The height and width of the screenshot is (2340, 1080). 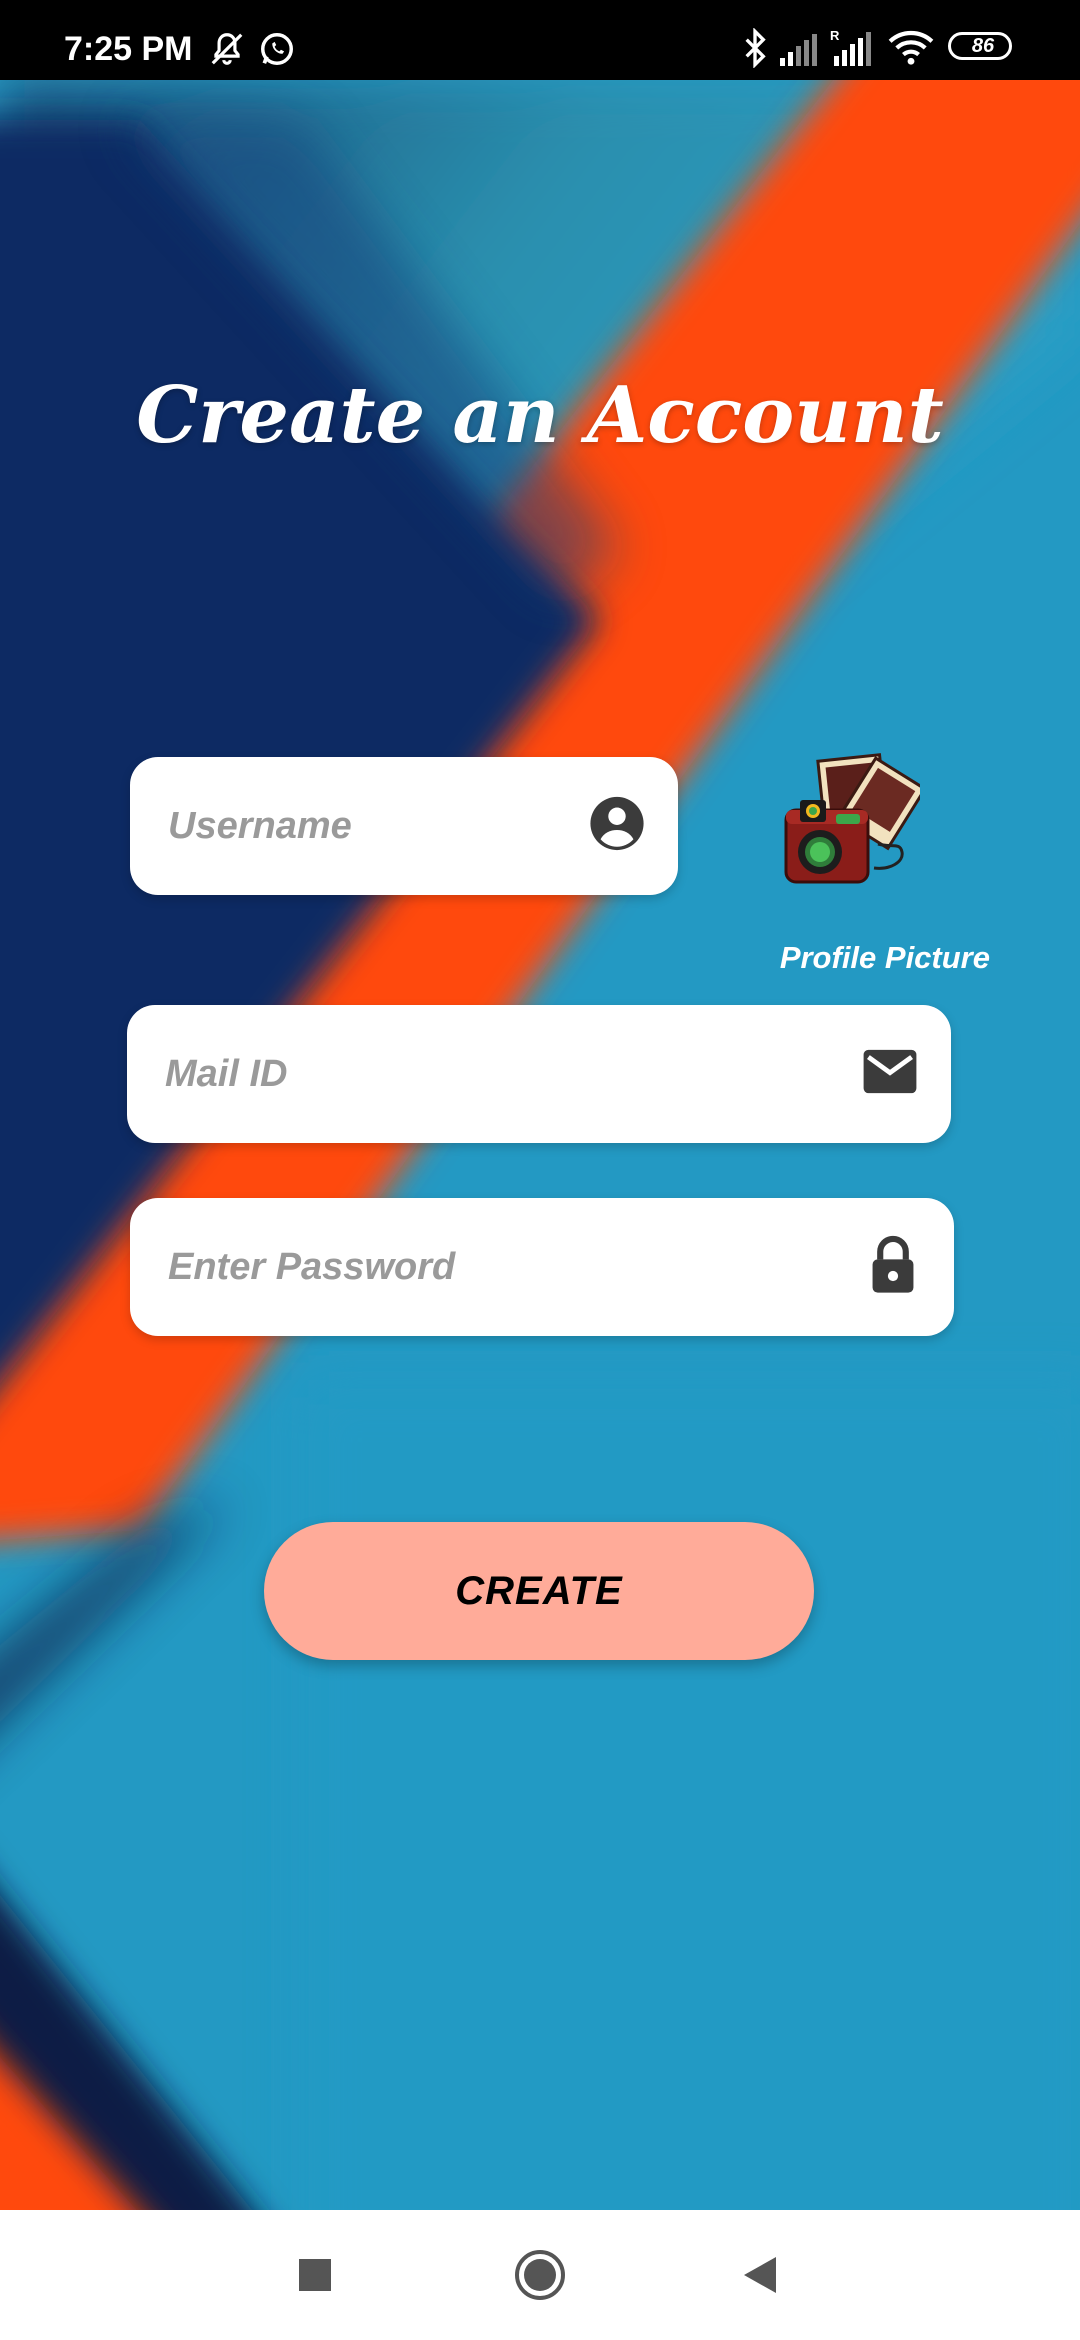 I want to click on back-button, so click(x=760, y=2275).